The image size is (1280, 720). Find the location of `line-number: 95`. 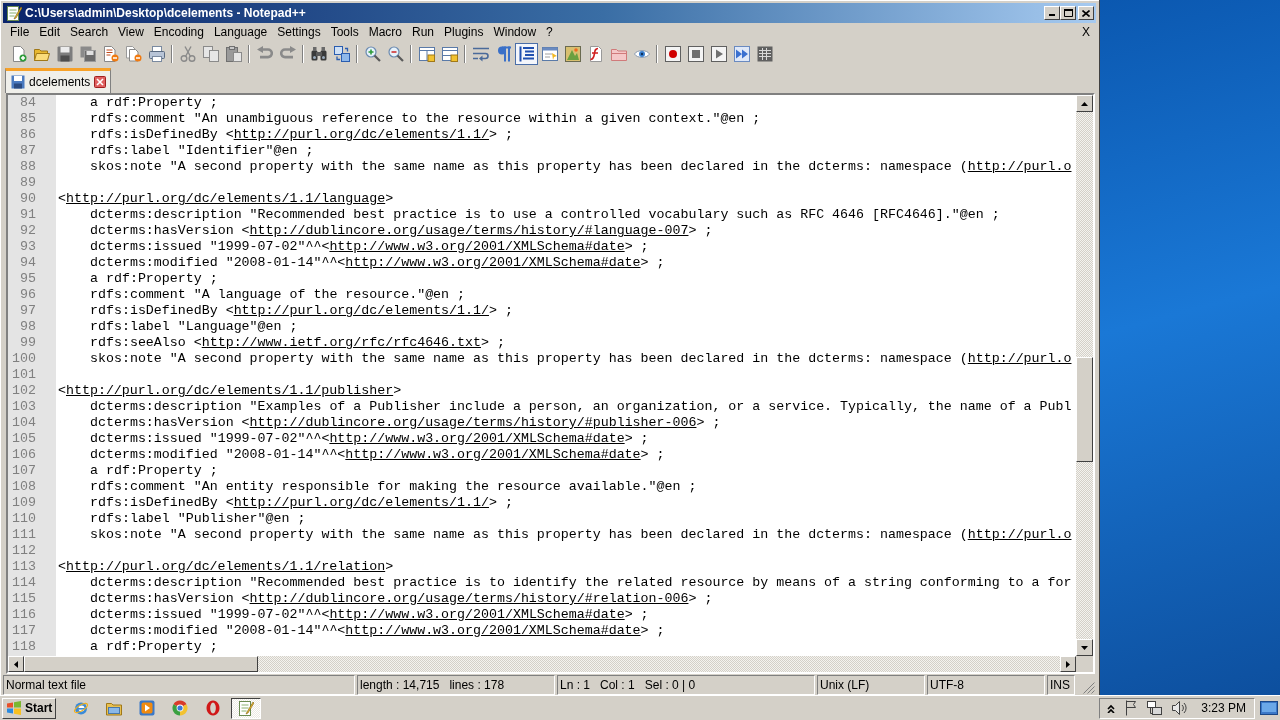

line-number: 95 is located at coordinates (28, 279).